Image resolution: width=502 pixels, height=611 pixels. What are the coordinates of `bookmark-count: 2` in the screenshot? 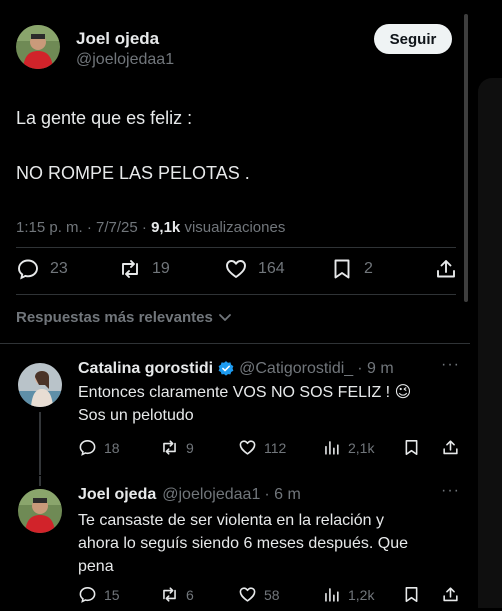 It's located at (368, 268).